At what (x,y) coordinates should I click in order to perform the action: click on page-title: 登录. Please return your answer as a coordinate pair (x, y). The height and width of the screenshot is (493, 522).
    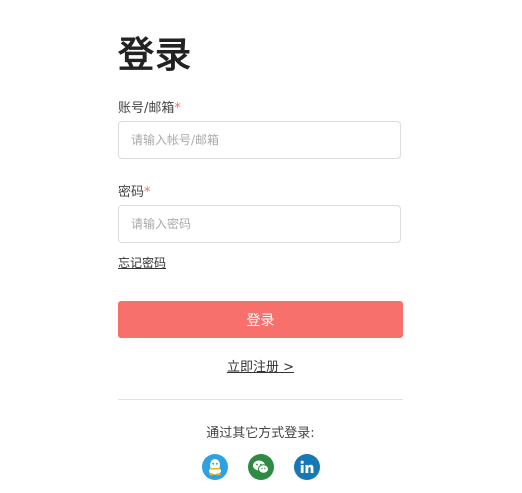
    Looking at the image, I should click on (155, 55).